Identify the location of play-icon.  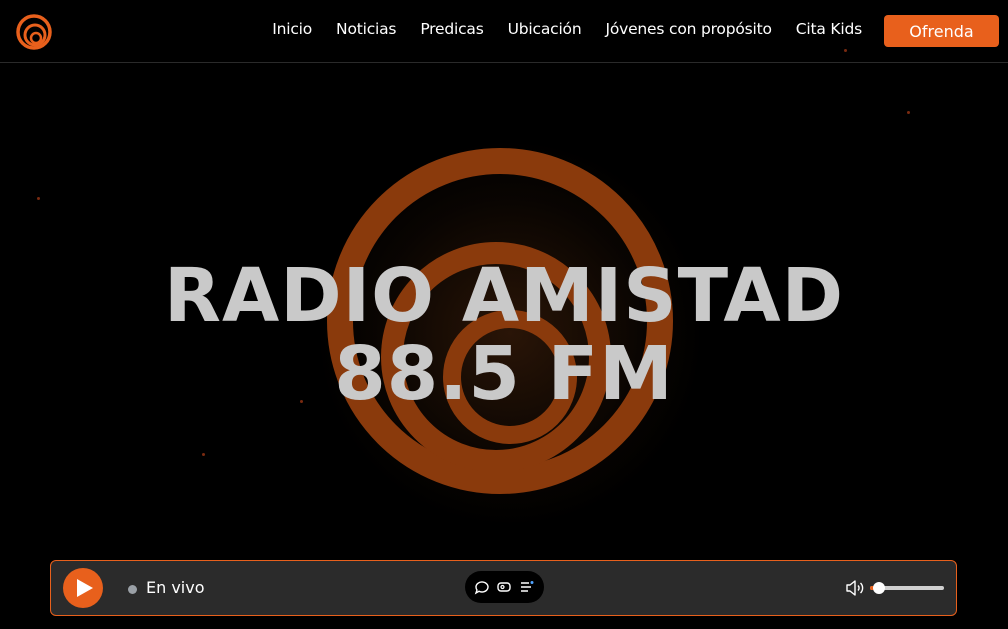
(85, 588).